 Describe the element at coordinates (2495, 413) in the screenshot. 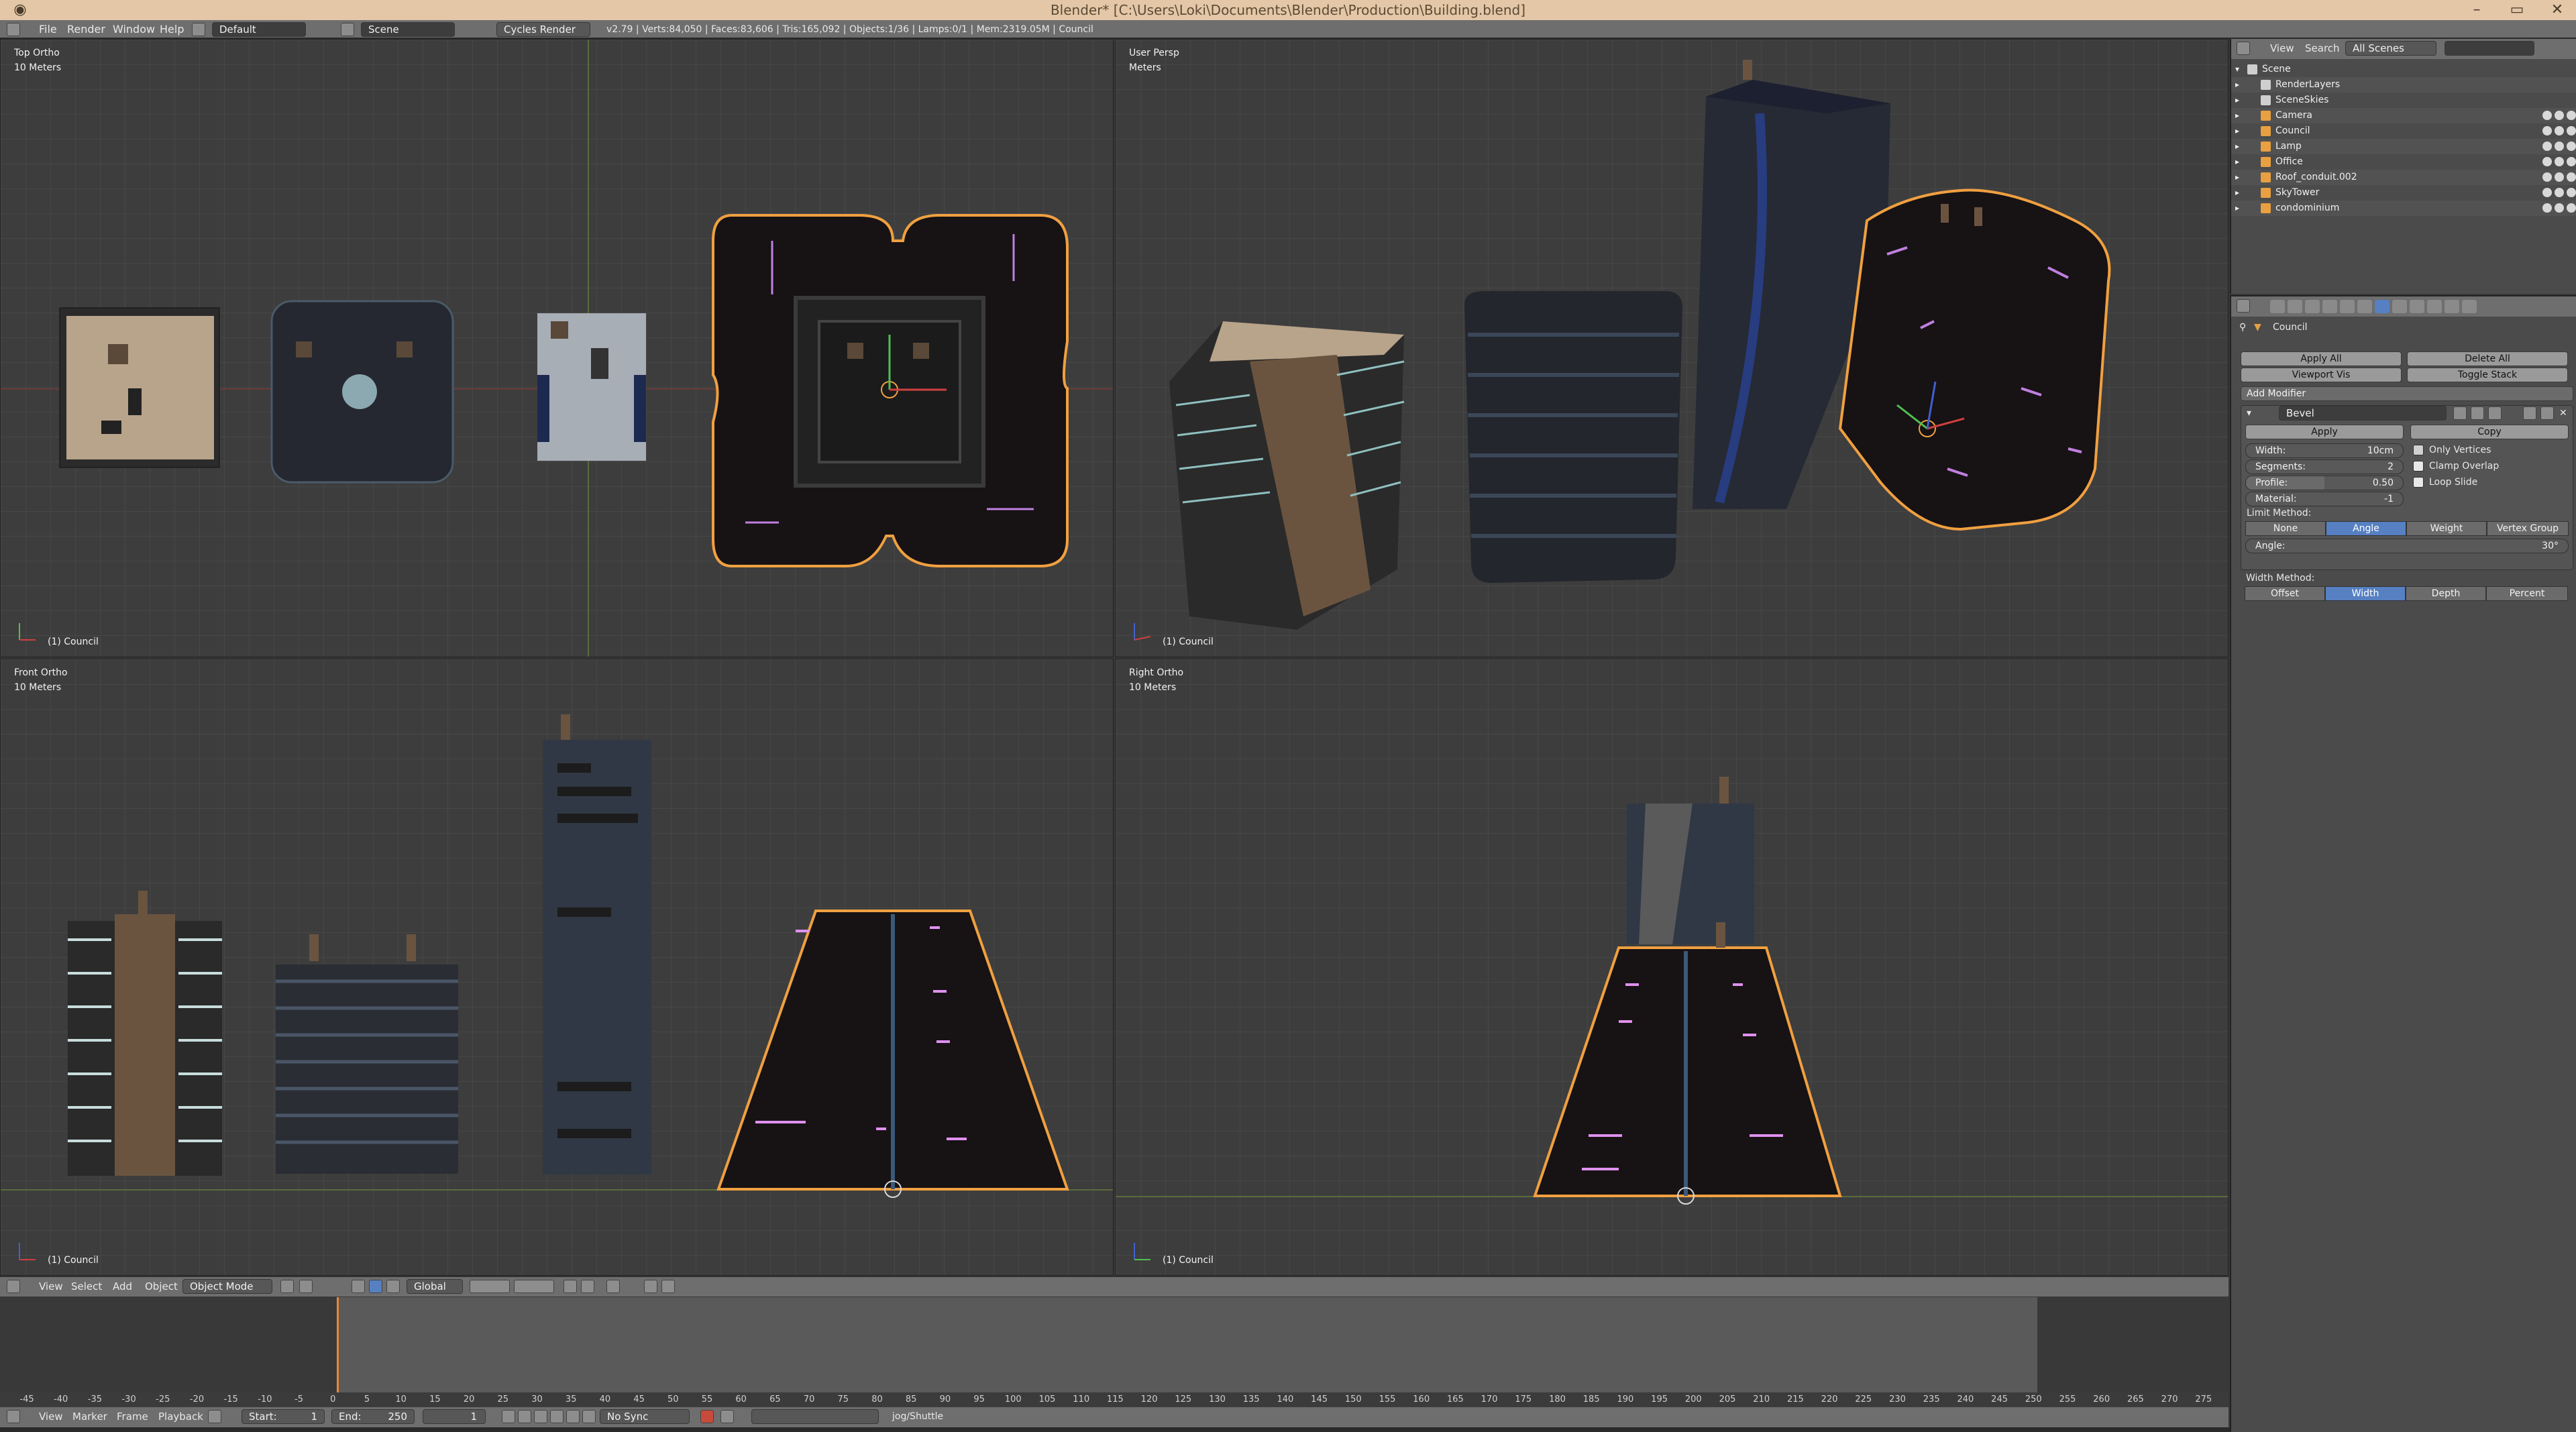

I see `show-render-icon` at that location.